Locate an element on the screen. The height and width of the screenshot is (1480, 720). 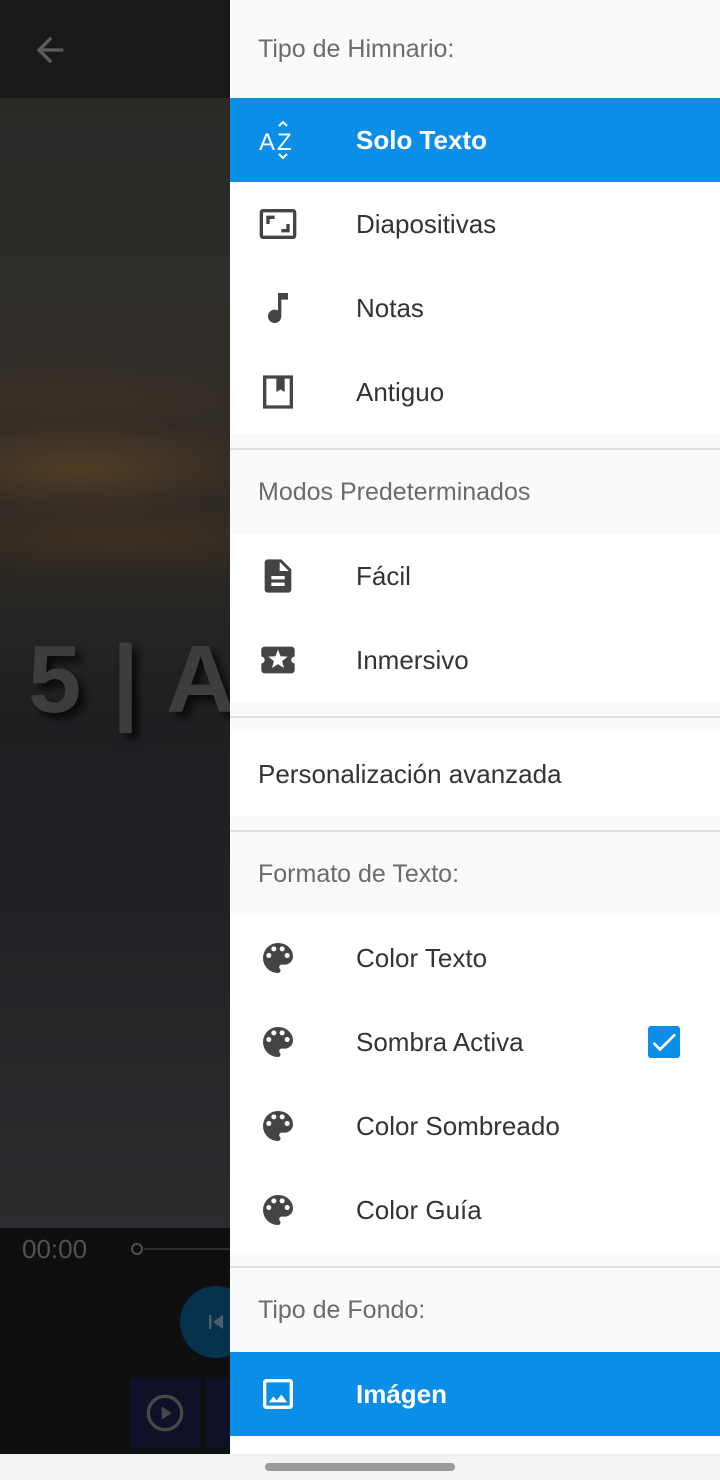
menu-item-label: Personalización avanzada is located at coordinates (410, 773).